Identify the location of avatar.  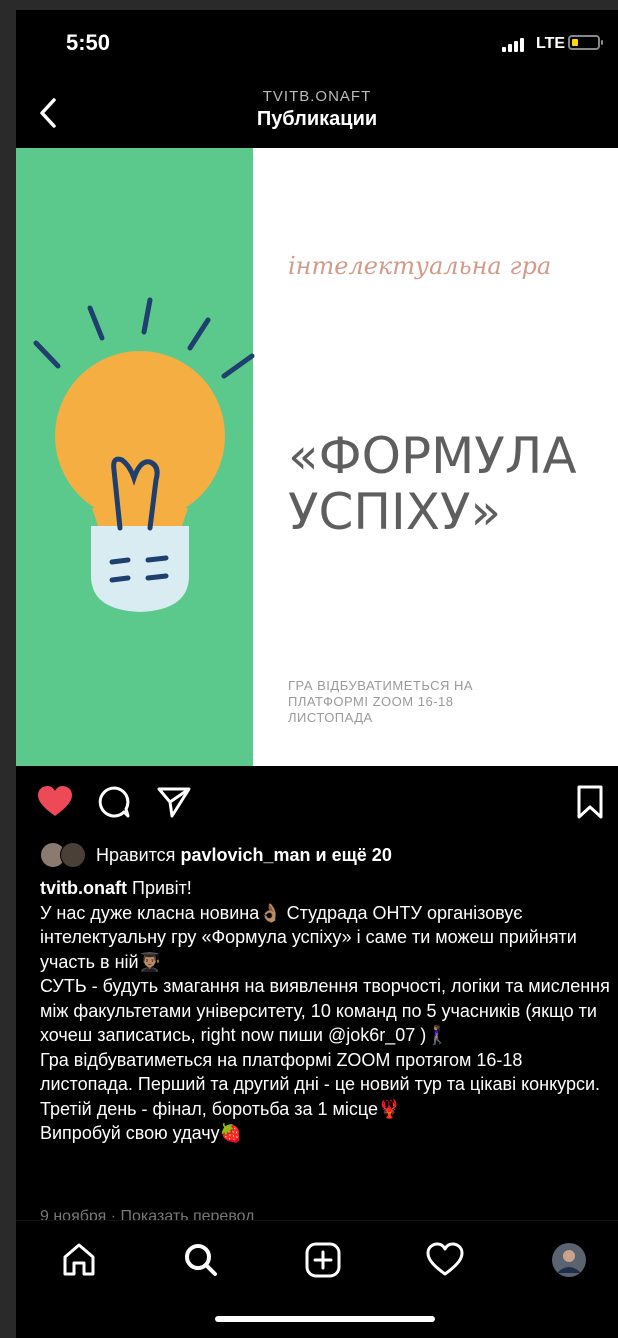
(73, 855).